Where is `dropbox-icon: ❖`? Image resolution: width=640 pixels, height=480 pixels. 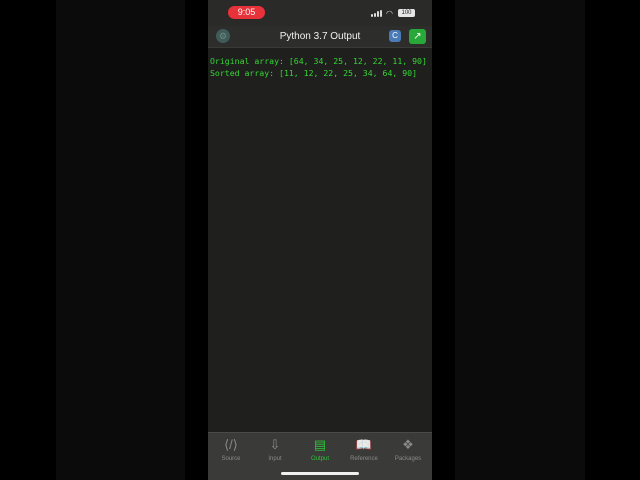
dropbox-icon: ❖ is located at coordinates (408, 444).